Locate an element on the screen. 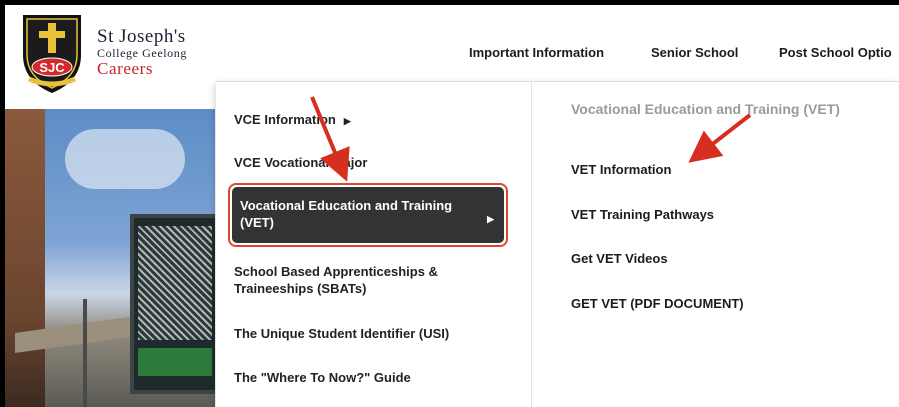 This screenshot has height=407, width=899. college-name: St Joseph's College Geelong Careers is located at coordinates (142, 52).